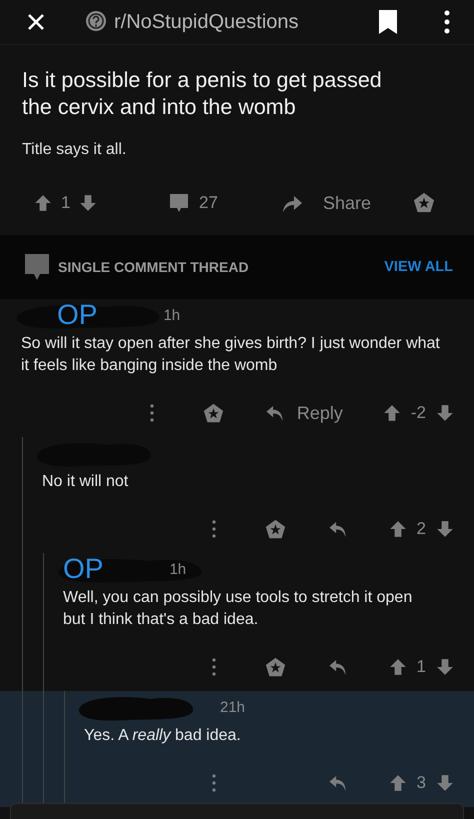  What do you see at coordinates (65, 203) in the screenshot?
I see `post-score: 1` at bounding box center [65, 203].